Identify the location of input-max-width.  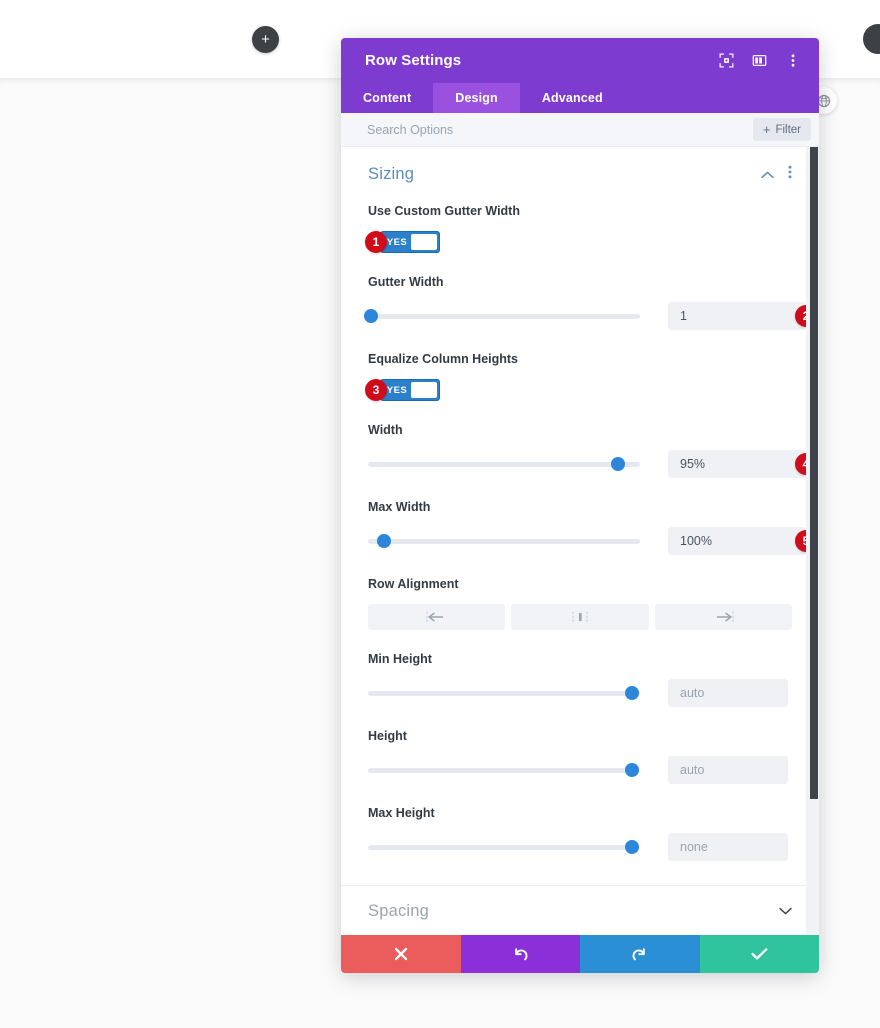
(737, 541).